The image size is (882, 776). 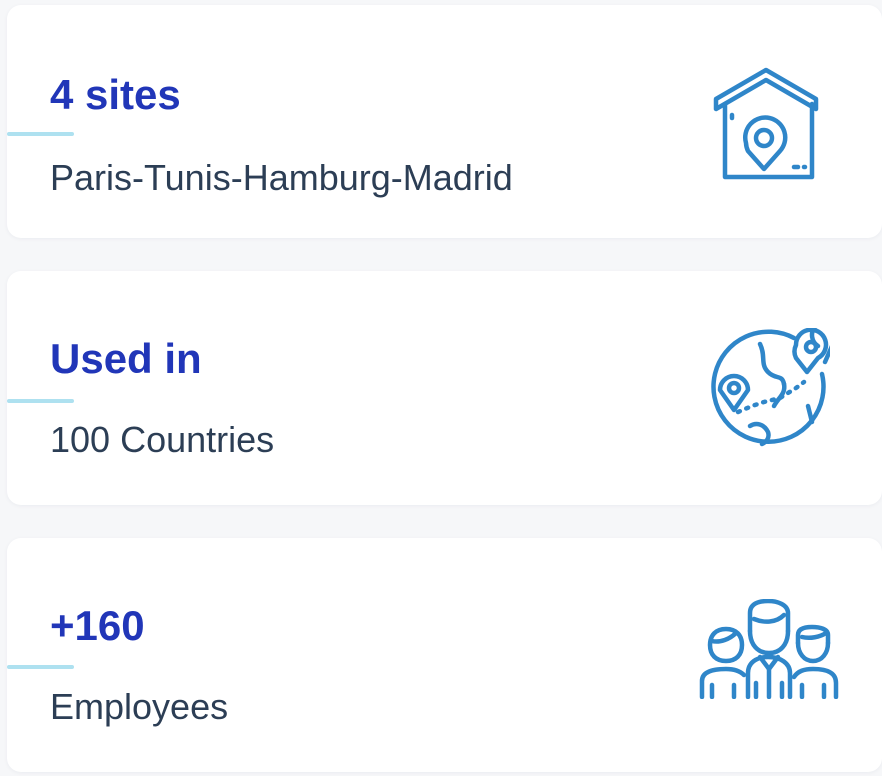 I want to click on stat-label: 100 Countries, so click(x=162, y=439).